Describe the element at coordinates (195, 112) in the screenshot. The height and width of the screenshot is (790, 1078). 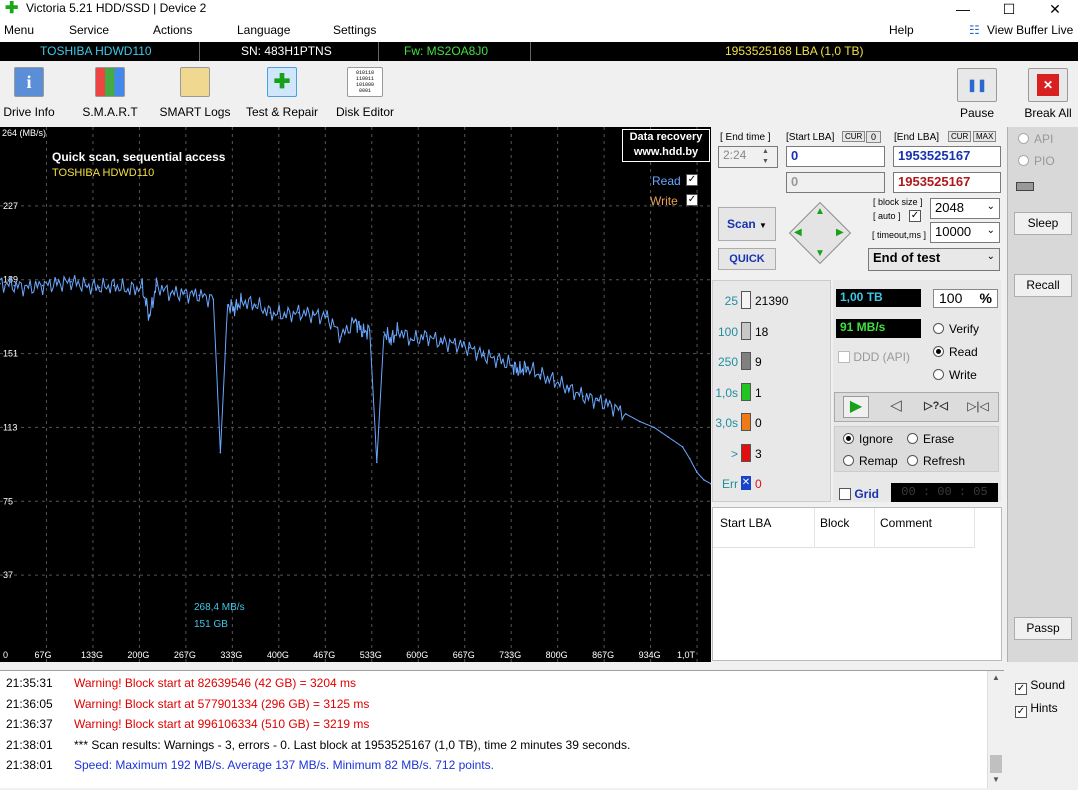
I see `smart-logs-label: SMART Logs` at that location.